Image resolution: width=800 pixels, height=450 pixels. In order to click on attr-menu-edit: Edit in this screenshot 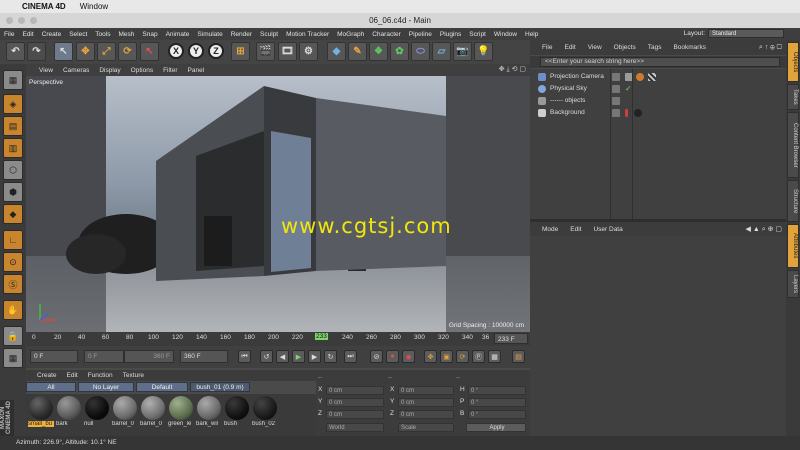, I will do `click(575, 229)`.